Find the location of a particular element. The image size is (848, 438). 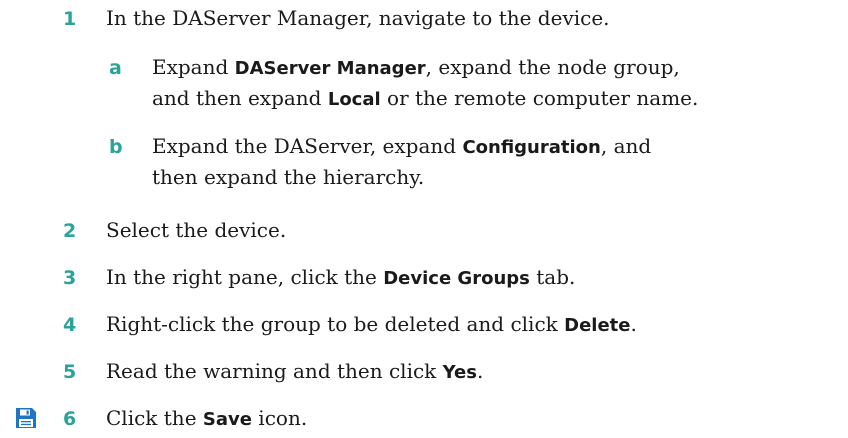

step-text: Read the warning and then click Yes. is located at coordinates (295, 371).